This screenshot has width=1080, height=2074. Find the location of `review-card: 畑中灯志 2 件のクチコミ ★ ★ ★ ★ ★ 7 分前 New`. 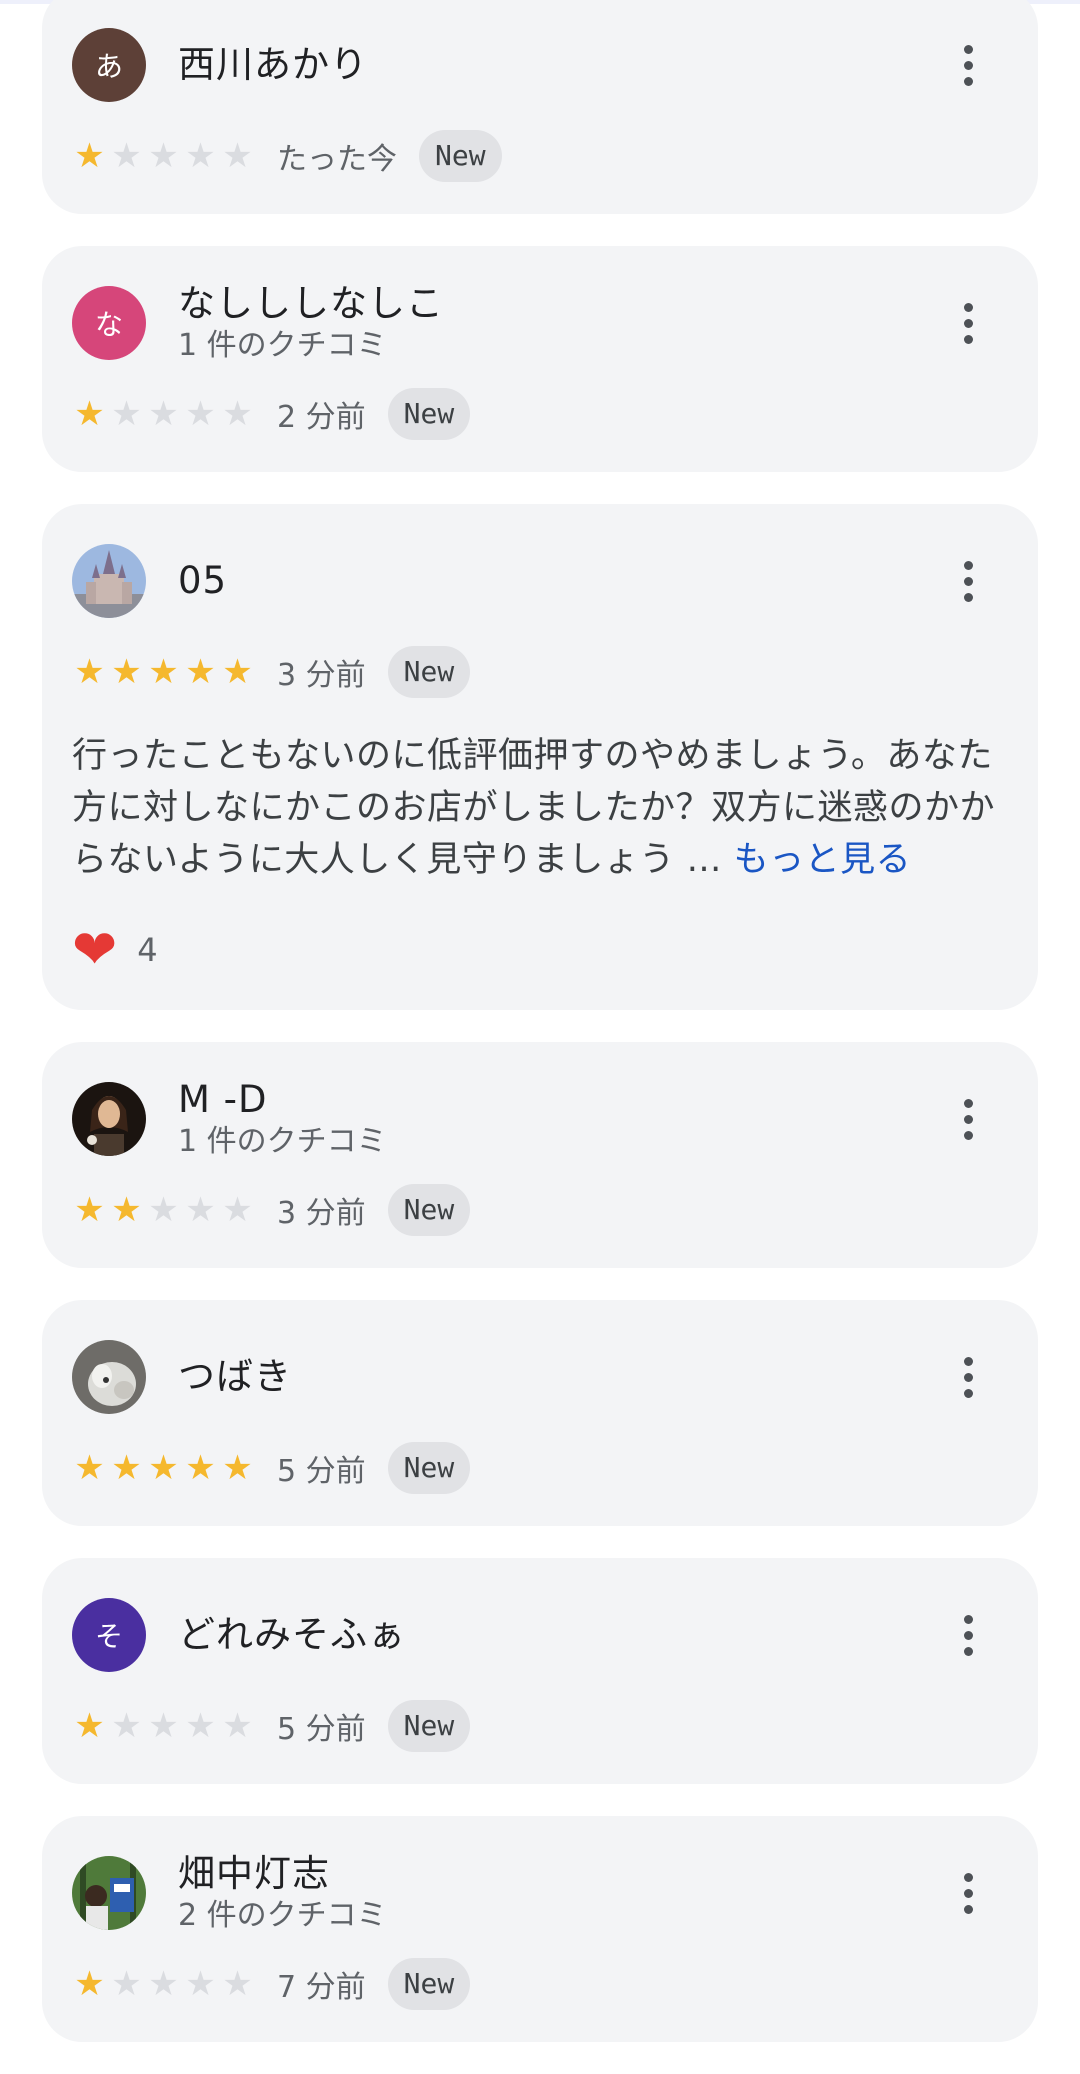

review-card: 畑中灯志 2 件のクチコミ ★ ★ ★ ★ ★ 7 分前 New is located at coordinates (540, 1929).